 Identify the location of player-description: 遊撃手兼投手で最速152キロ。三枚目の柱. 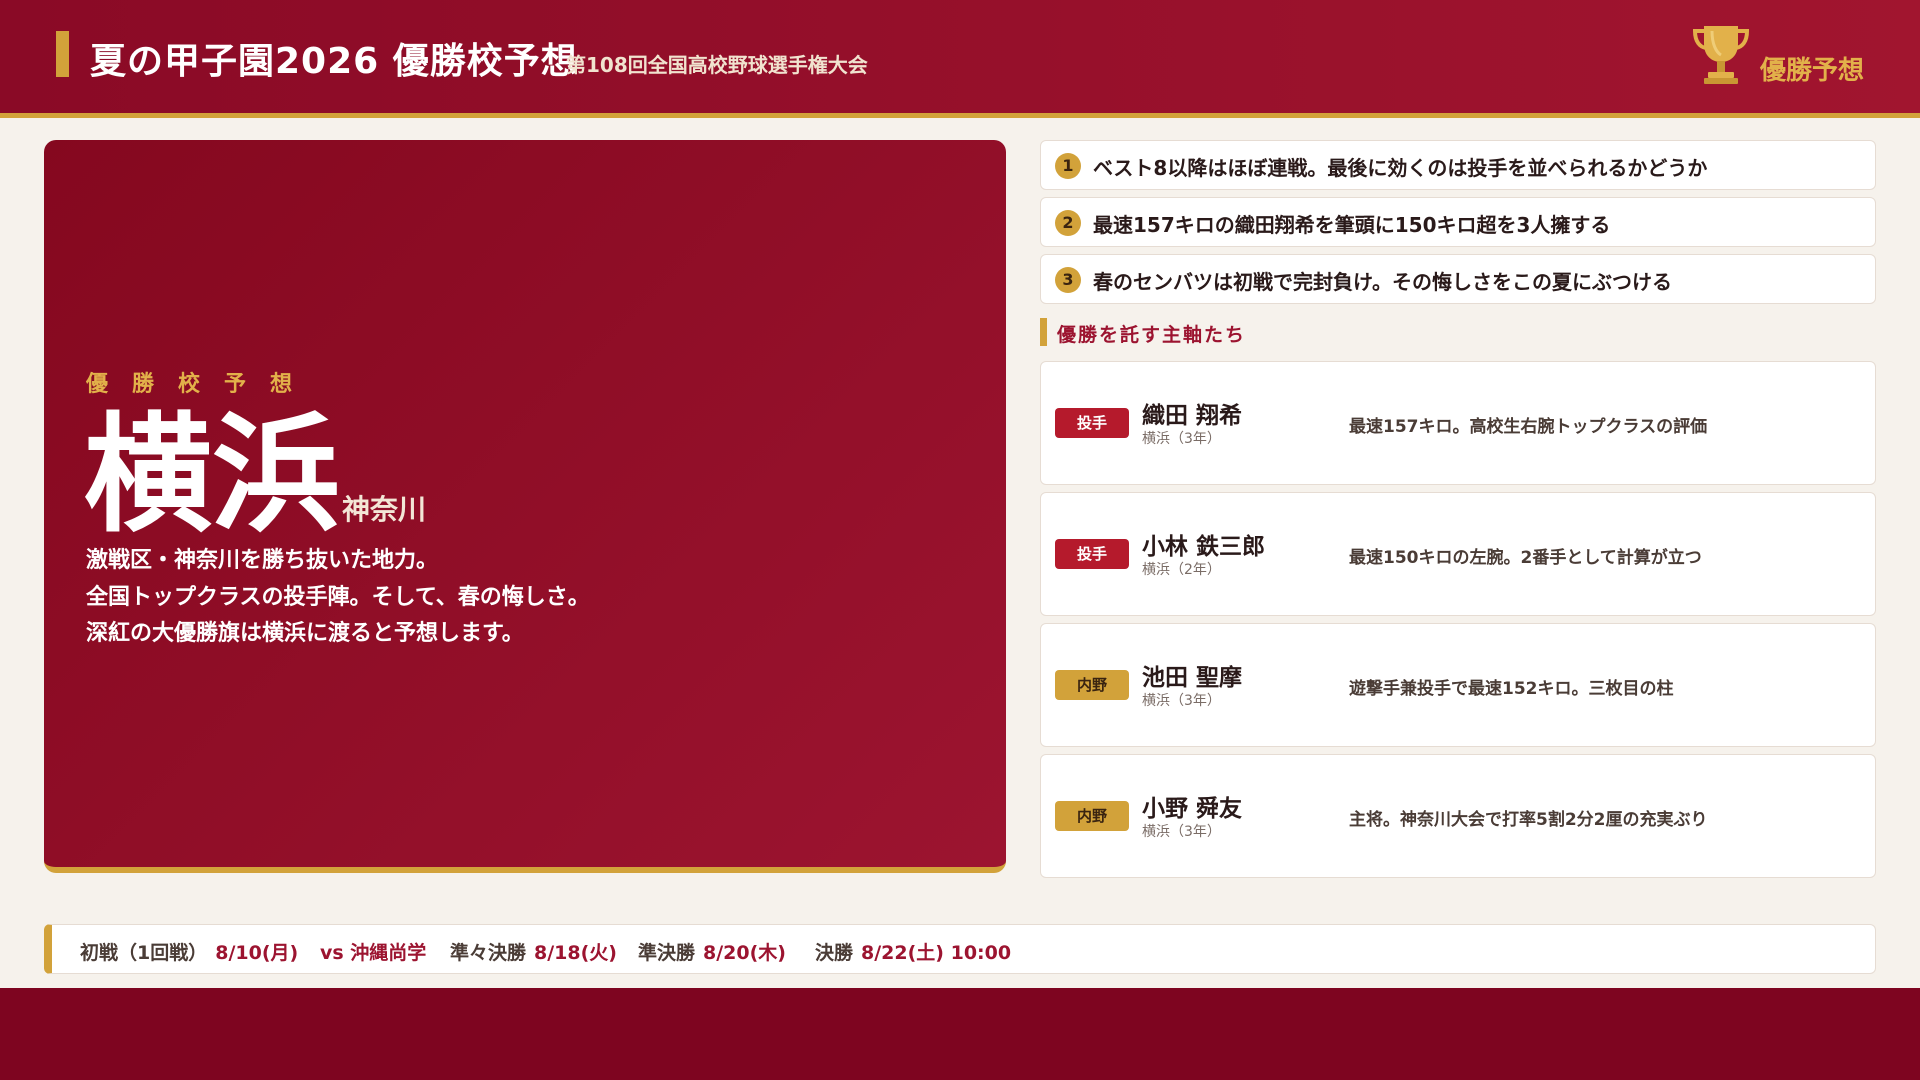
(1511, 689).